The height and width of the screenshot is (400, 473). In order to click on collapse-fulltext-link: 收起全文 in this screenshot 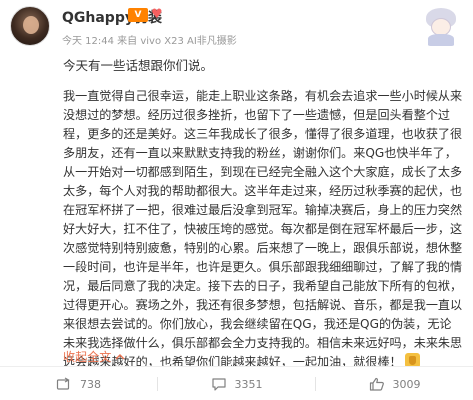, I will do `click(94, 356)`.